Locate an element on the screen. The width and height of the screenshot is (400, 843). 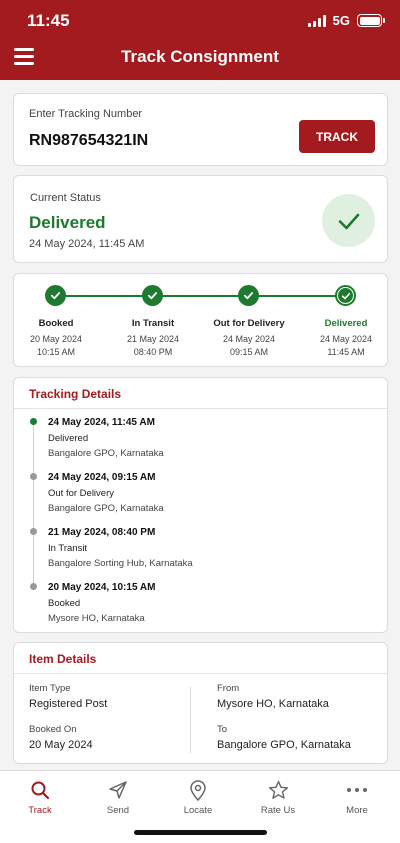
current-status-label: Current Status is located at coordinates (65, 198).